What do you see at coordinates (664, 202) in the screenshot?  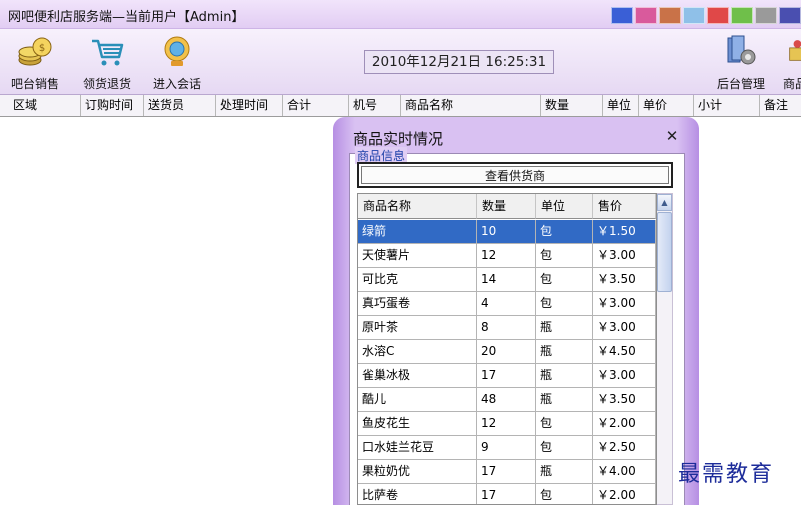 I see `scroll-up-arrow-icon: ▲` at bounding box center [664, 202].